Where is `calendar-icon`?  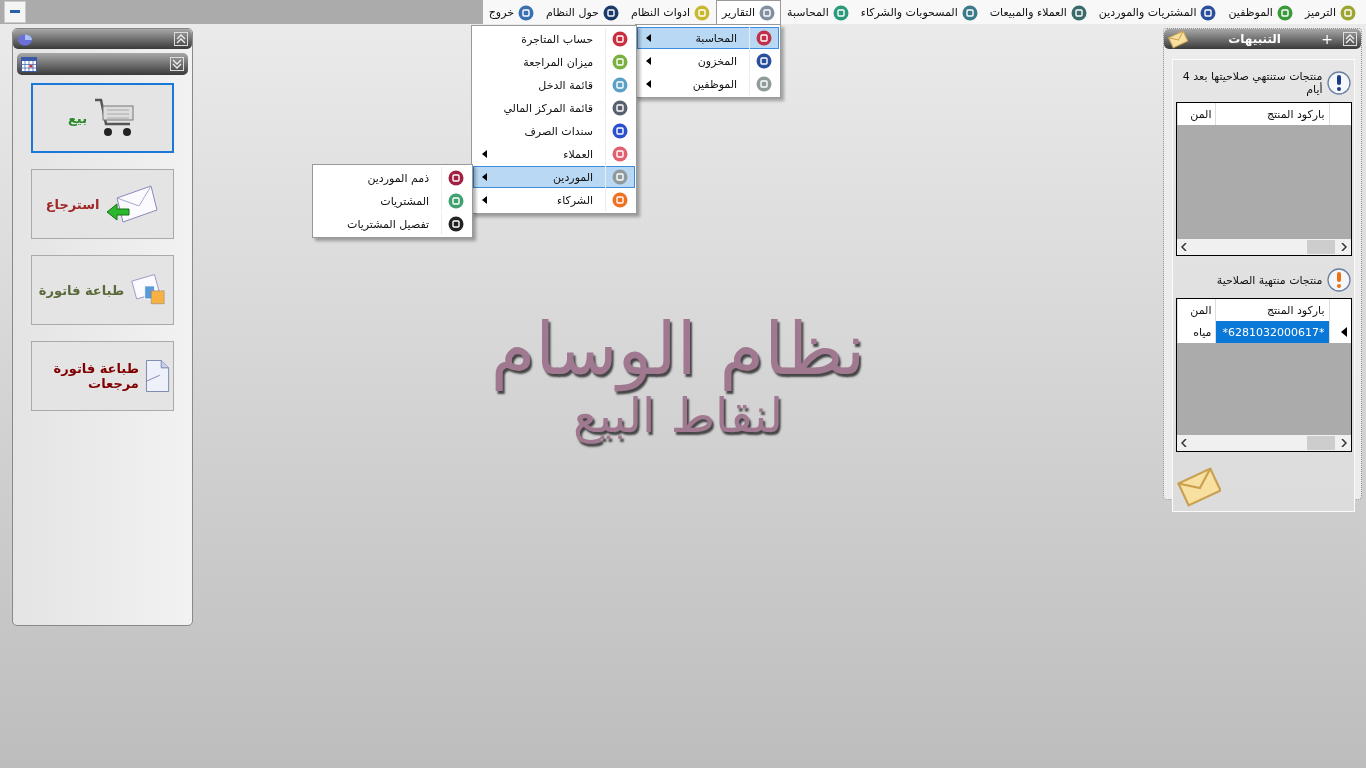
calendar-icon is located at coordinates (29, 64).